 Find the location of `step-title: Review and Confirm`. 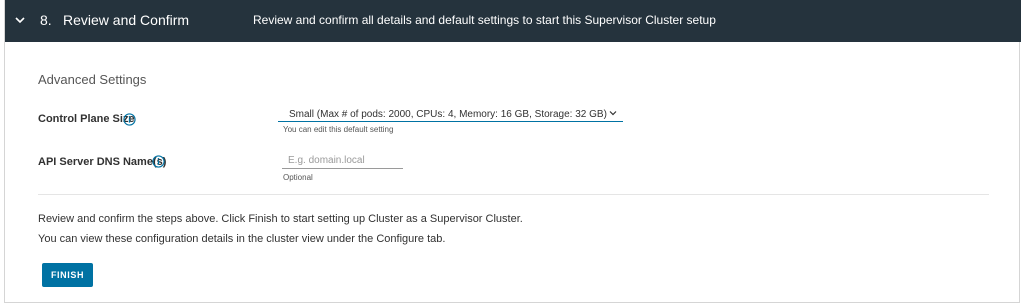

step-title: Review and Confirm is located at coordinates (126, 20).